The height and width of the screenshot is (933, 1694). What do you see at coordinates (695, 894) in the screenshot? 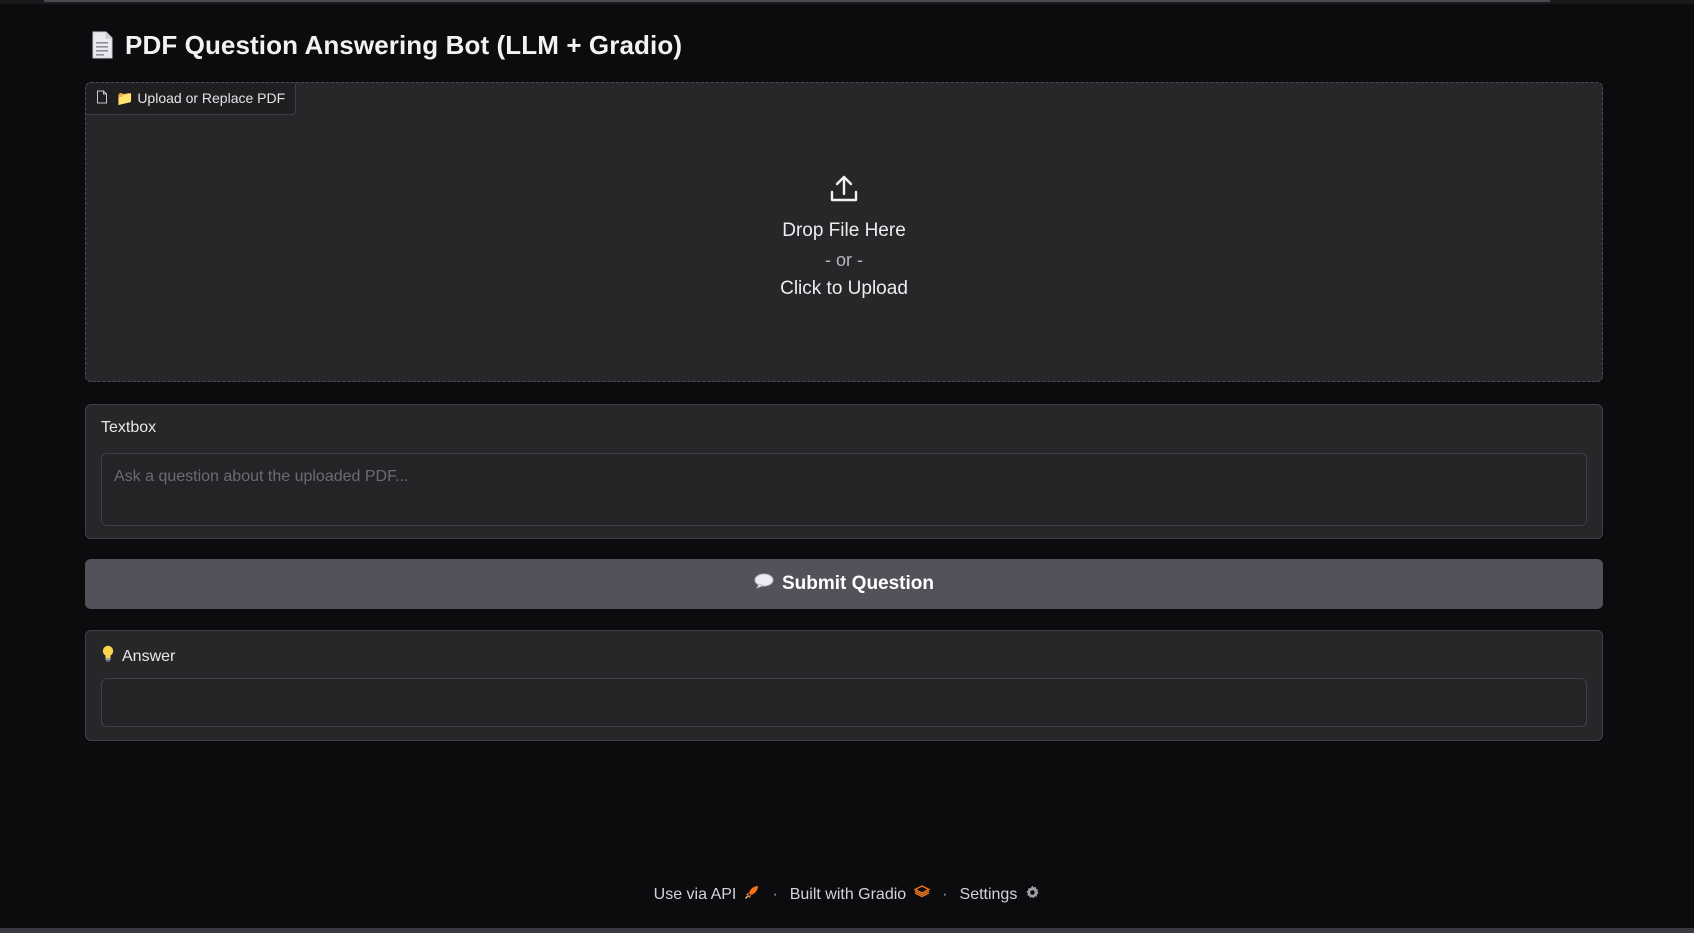
I see `use-via-api-label: Use via API` at bounding box center [695, 894].